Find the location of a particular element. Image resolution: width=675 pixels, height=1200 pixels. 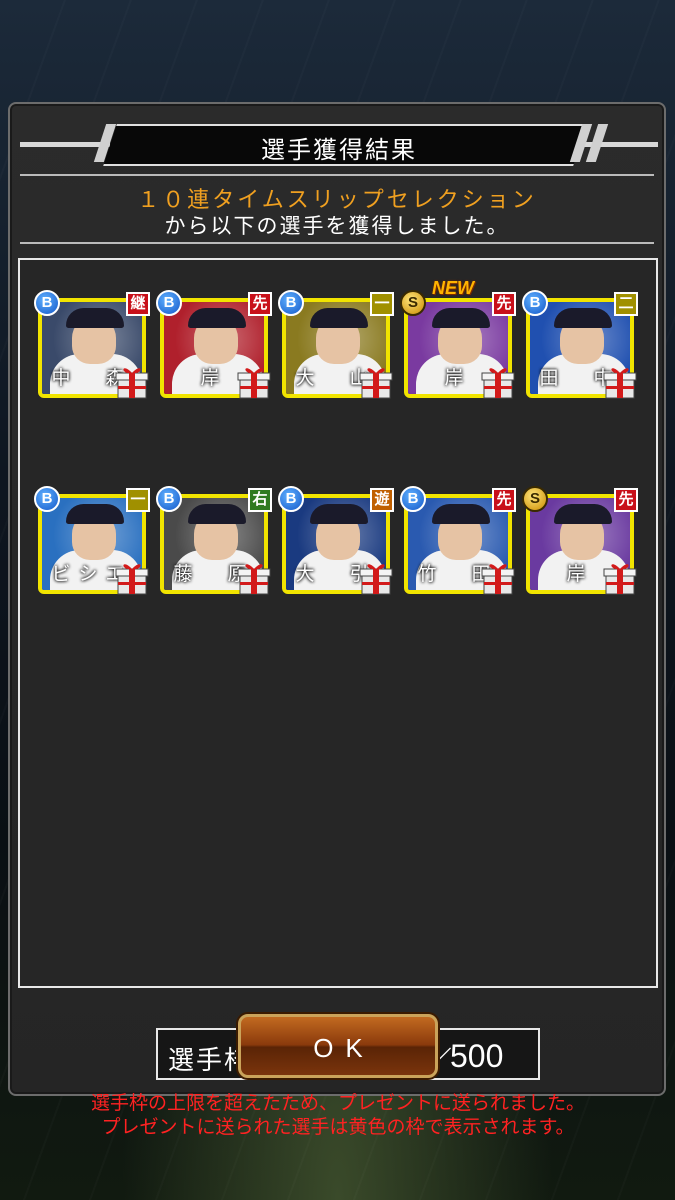

player-card: 中 森B継 is located at coordinates (92, 345).